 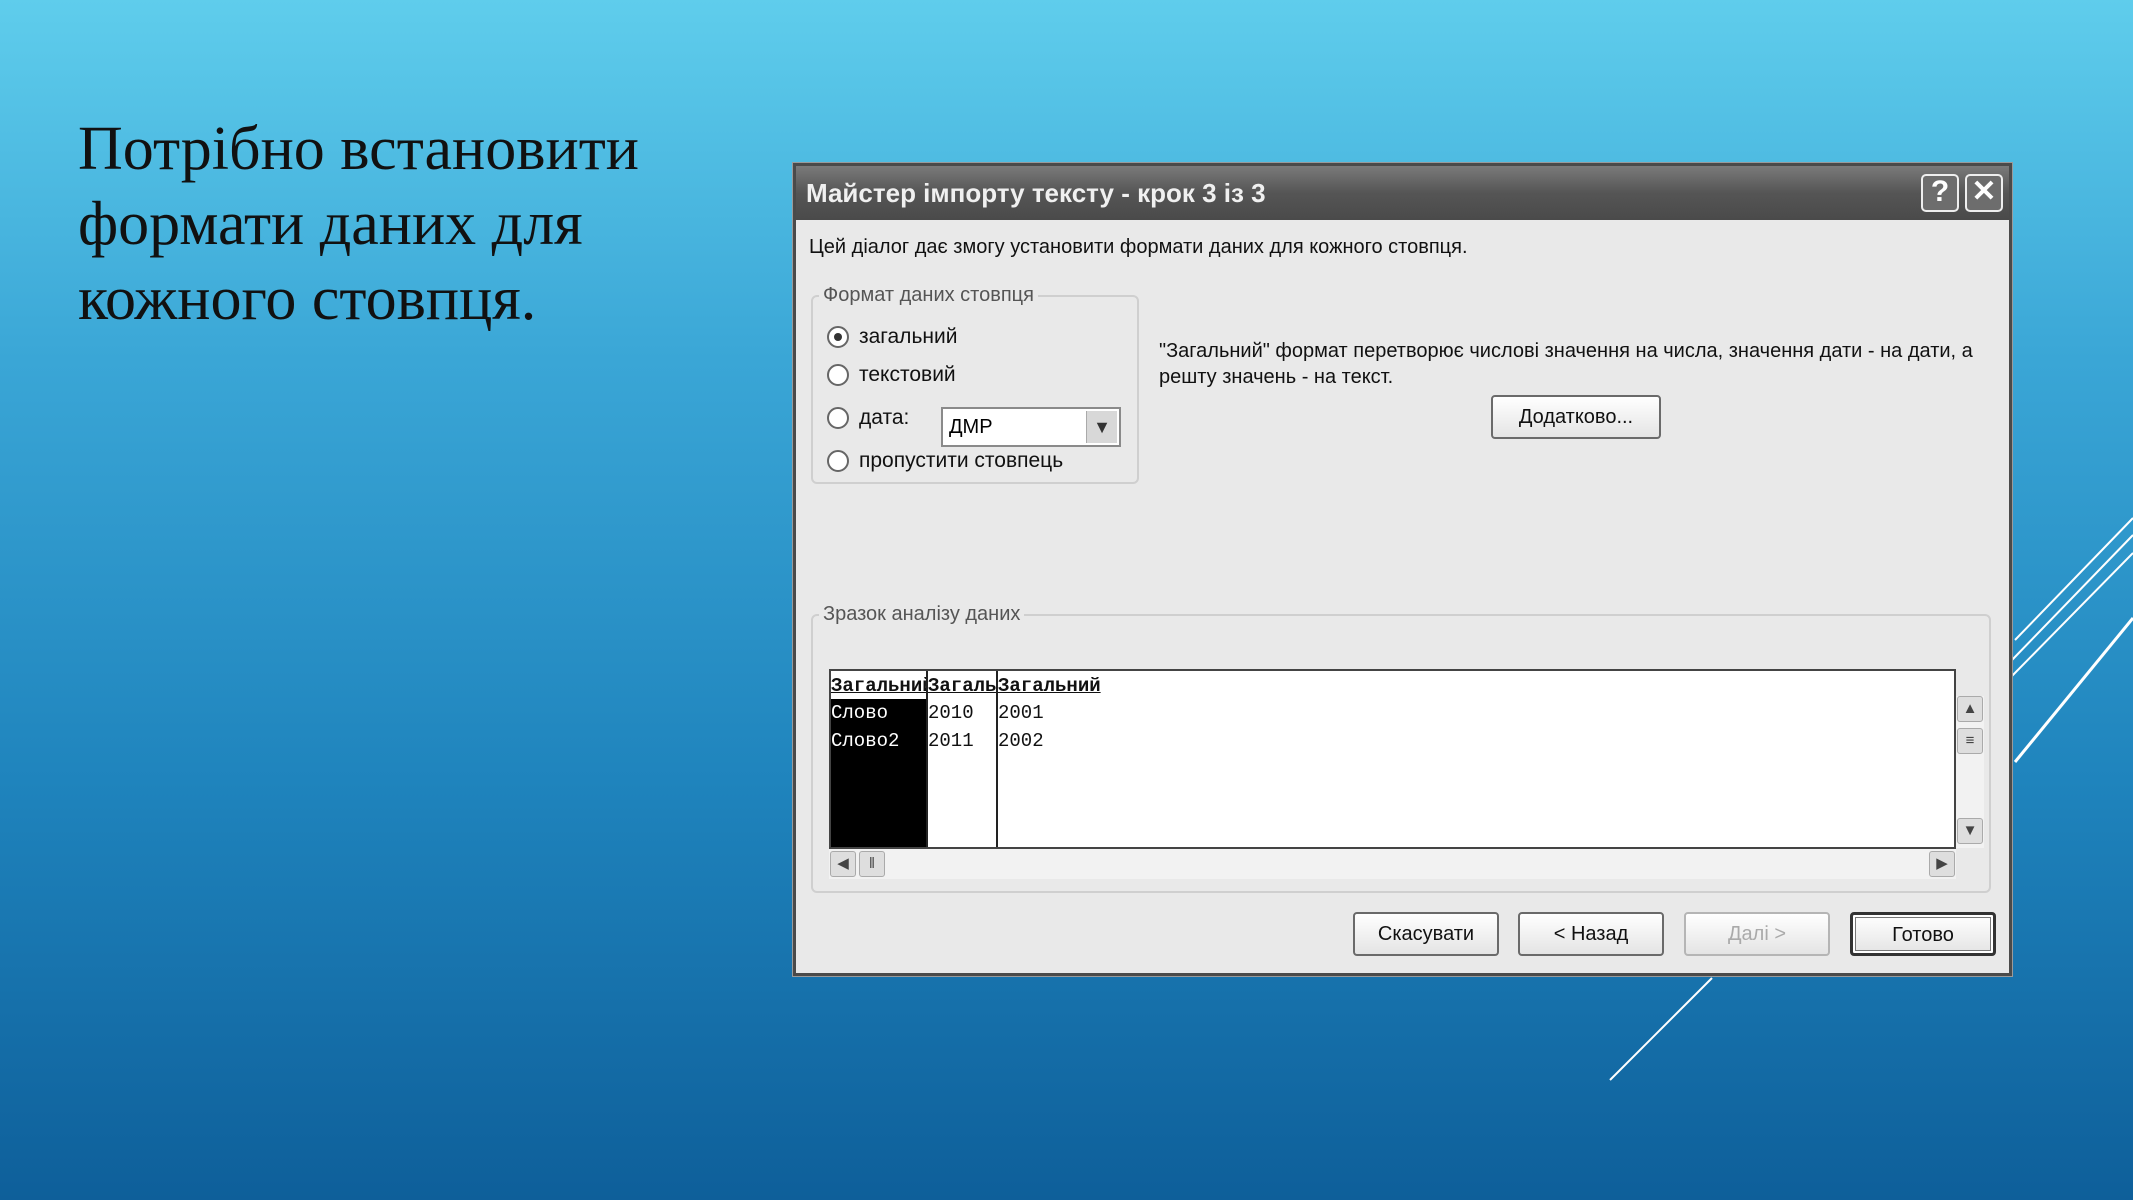 What do you see at coordinates (908, 336) in the screenshot?
I see `radio-label: загальний` at bounding box center [908, 336].